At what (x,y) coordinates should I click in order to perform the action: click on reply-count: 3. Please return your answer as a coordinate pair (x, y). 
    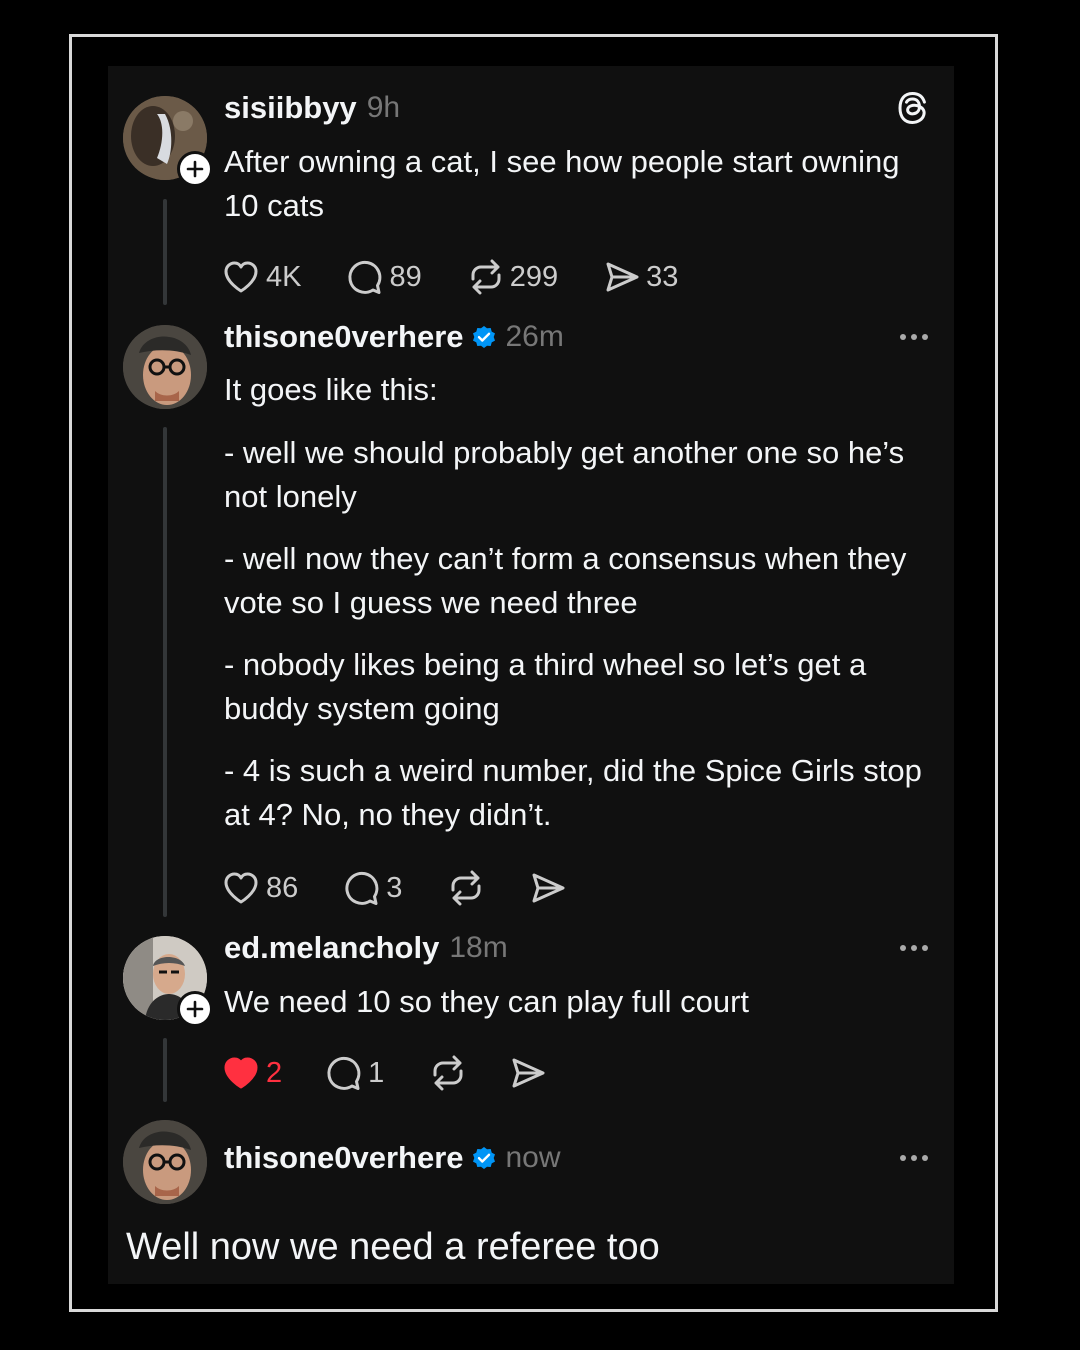
    Looking at the image, I should click on (394, 887).